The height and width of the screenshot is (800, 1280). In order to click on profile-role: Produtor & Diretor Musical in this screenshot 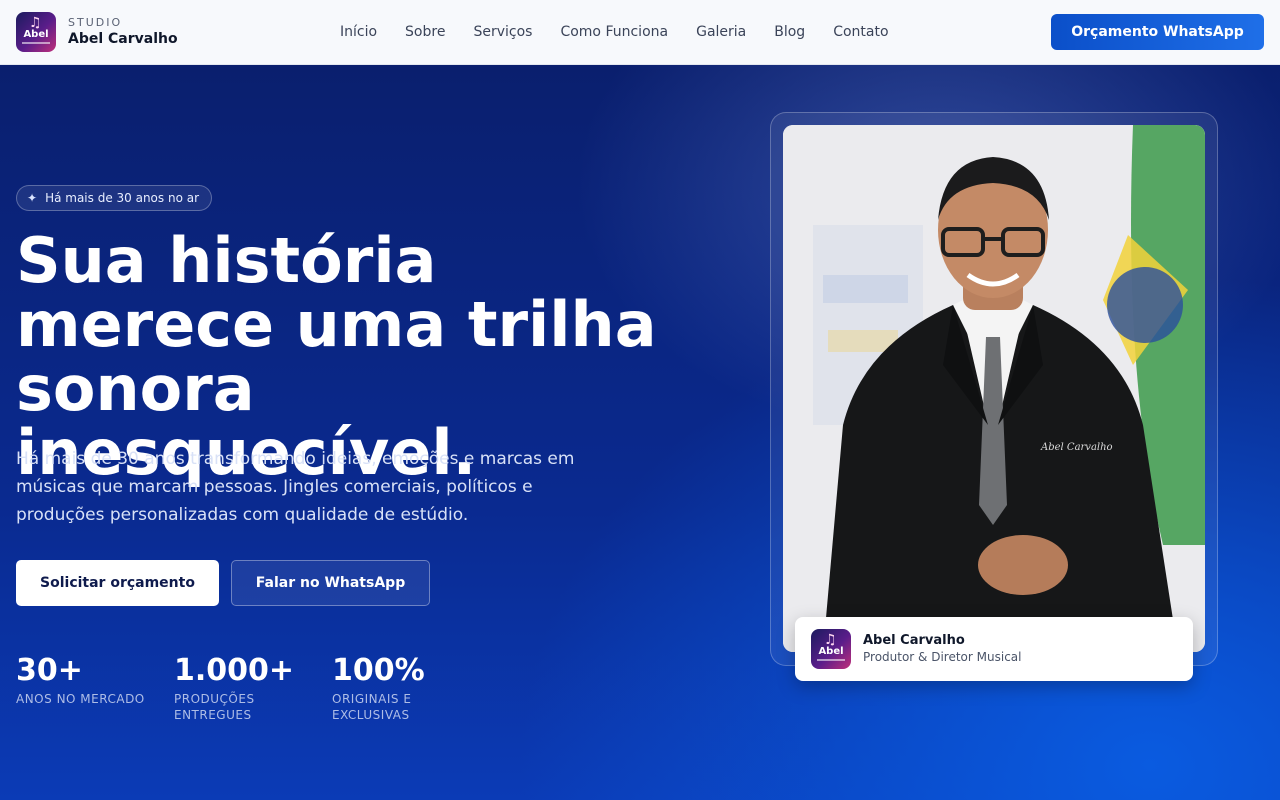, I will do `click(942, 657)`.